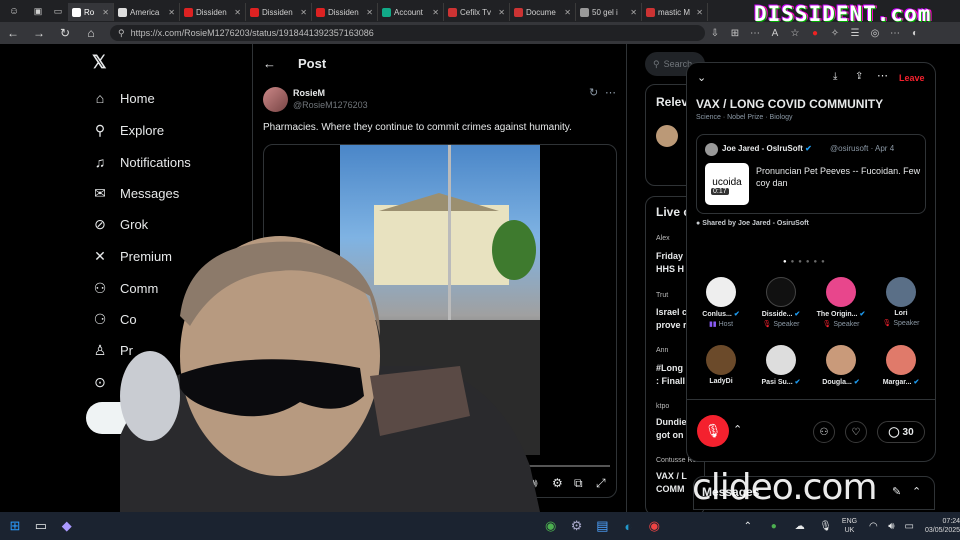 Image resolution: width=960 pixels, height=540 pixels. What do you see at coordinates (859, 76) in the screenshot?
I see `share-icon: ⇪` at bounding box center [859, 76].